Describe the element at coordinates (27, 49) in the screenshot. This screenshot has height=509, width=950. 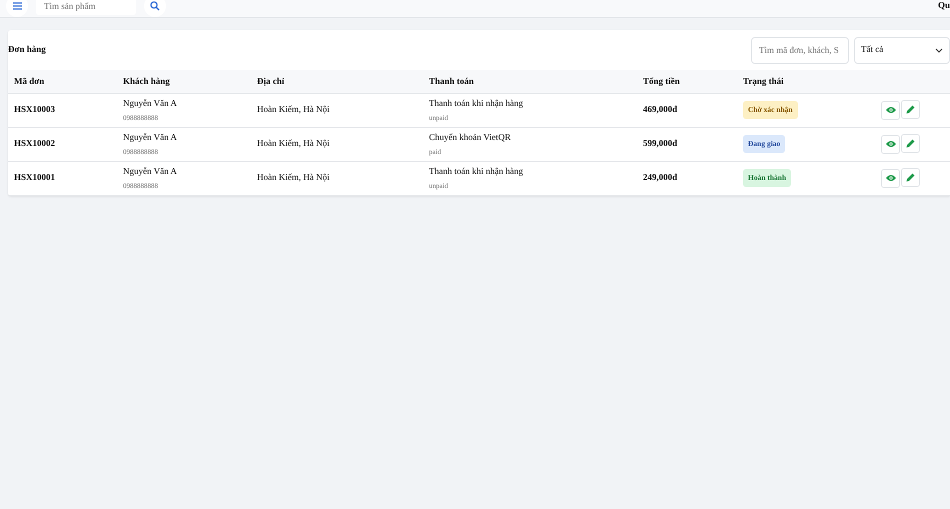
I see `page-title: Đơn hàng` at that location.